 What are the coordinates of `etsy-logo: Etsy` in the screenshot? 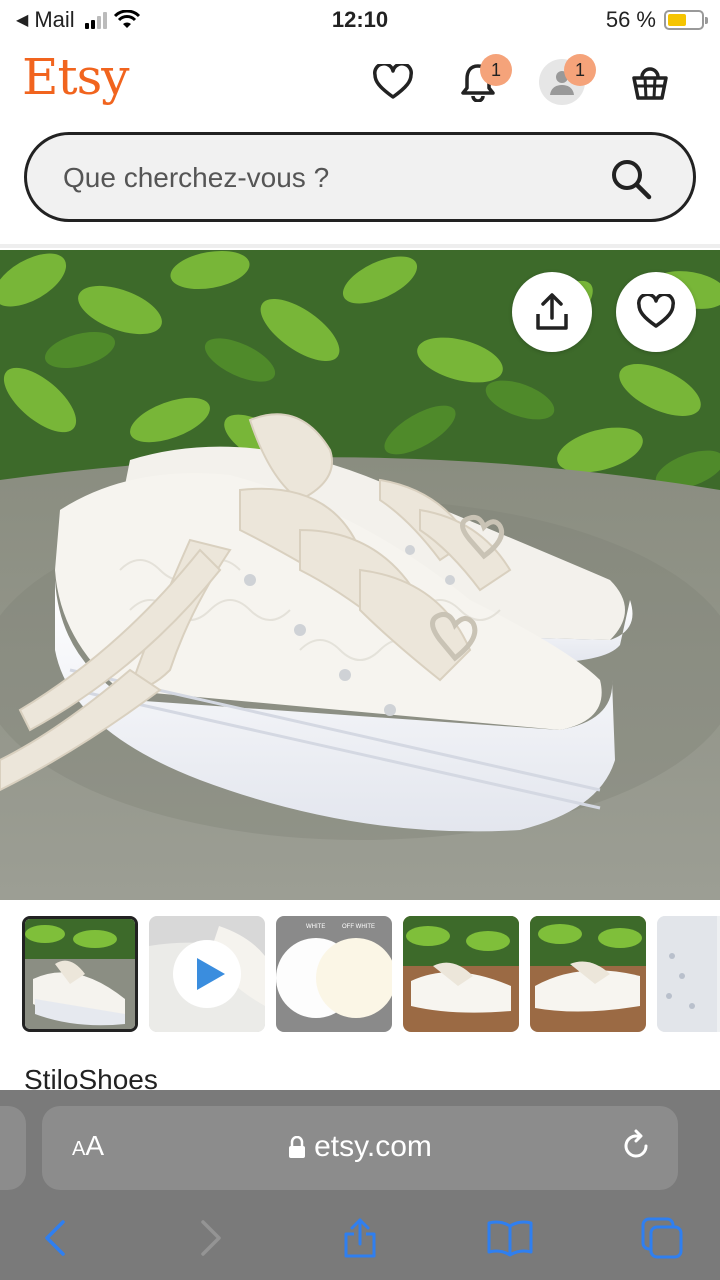 It's located at (75, 77).